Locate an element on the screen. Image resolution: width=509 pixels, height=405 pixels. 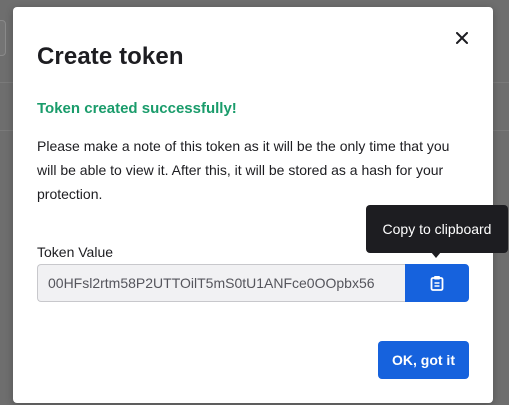
copy-to-clipboard-button is located at coordinates (437, 283).